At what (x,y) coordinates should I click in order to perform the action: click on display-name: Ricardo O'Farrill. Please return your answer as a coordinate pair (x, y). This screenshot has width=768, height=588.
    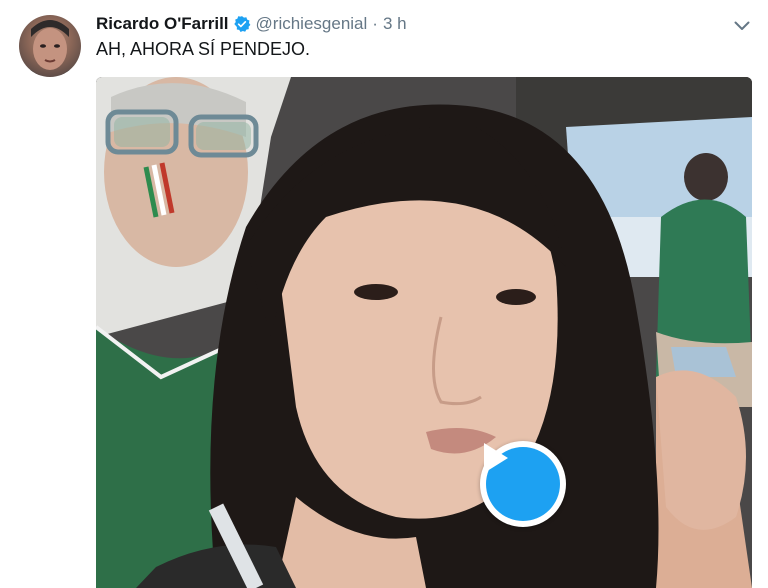
    Looking at the image, I should click on (162, 24).